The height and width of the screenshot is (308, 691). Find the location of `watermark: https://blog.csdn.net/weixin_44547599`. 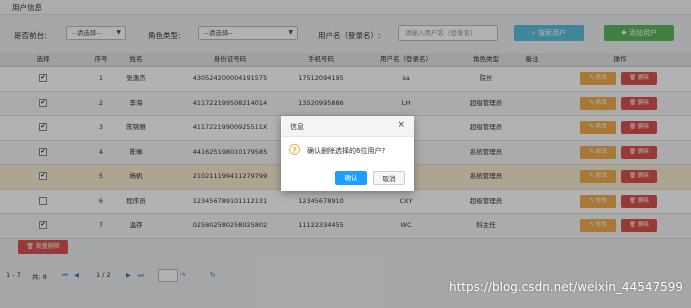

watermark: https://blog.csdn.net/weixin_44547599 is located at coordinates (565, 287).